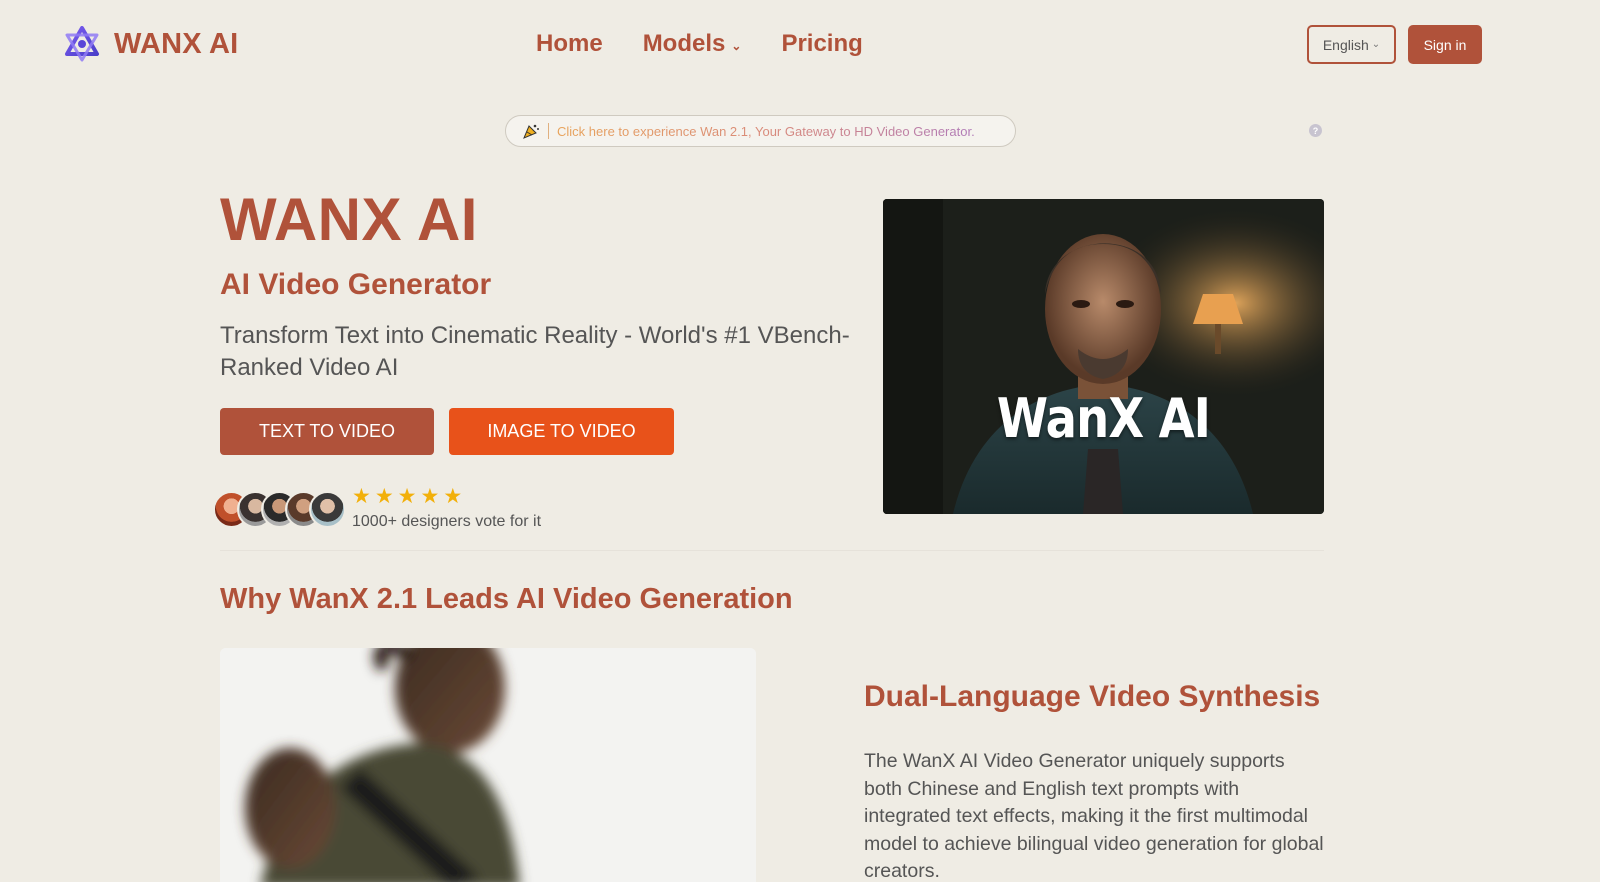 The image size is (1600, 882). I want to click on nav-pricing-label: Pricing, so click(822, 43).